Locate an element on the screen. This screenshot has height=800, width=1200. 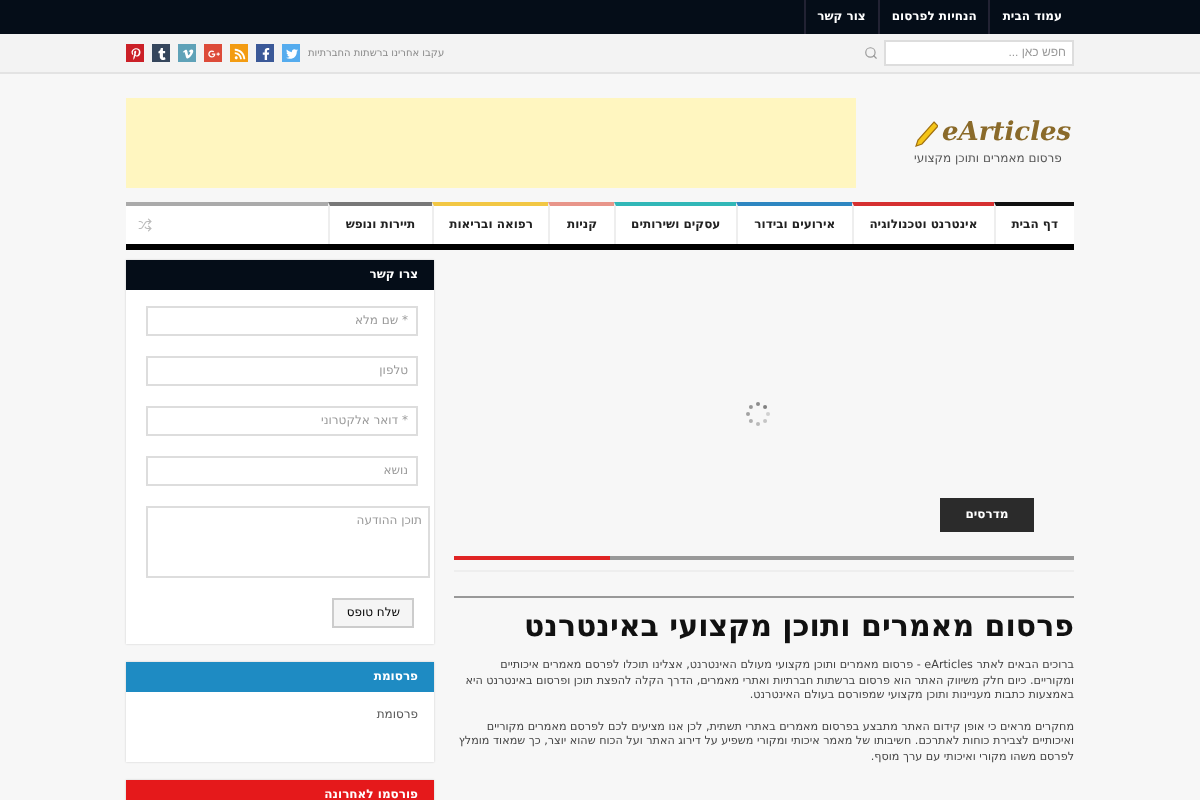
tumblr-icon is located at coordinates (161, 53).